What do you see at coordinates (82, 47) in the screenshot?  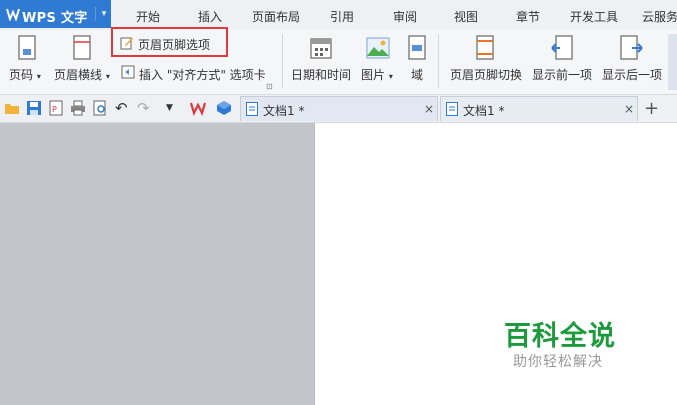 I see `header-line-icon` at bounding box center [82, 47].